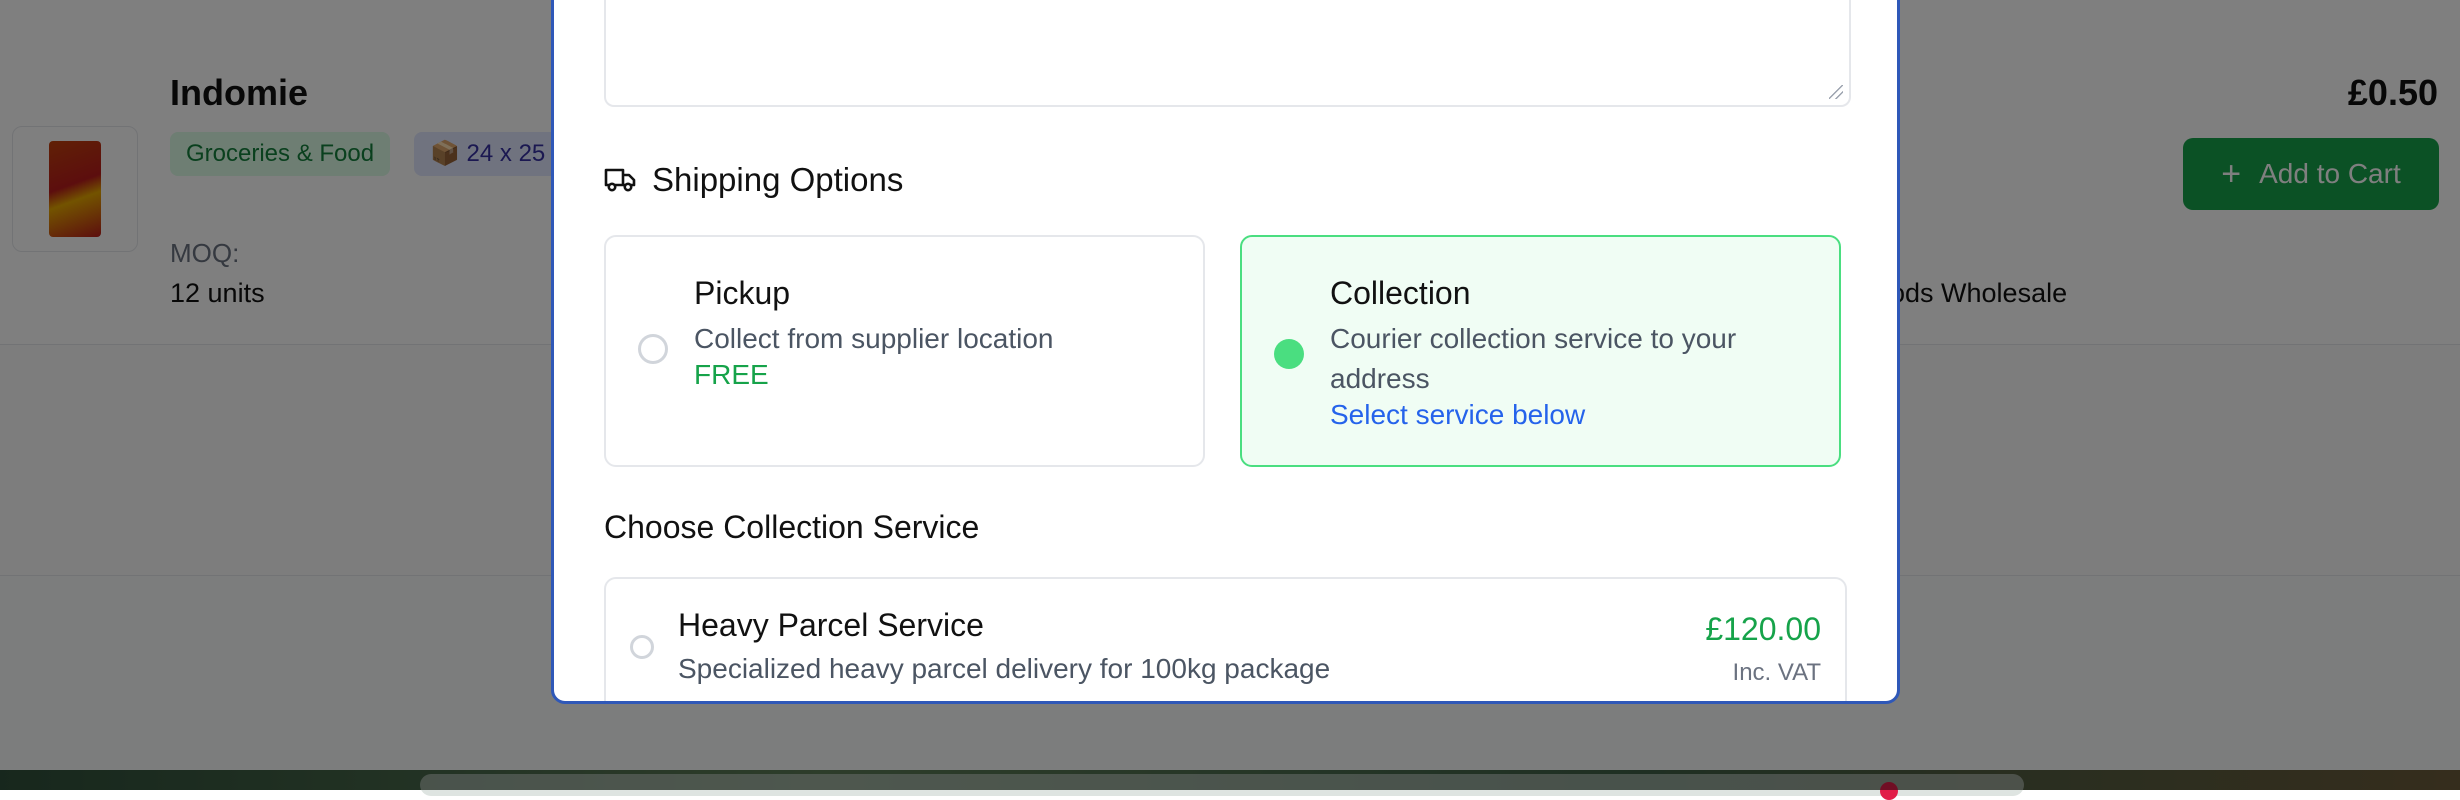 The image size is (2460, 800). I want to click on shipping-options-title: Shipping Options, so click(778, 179).